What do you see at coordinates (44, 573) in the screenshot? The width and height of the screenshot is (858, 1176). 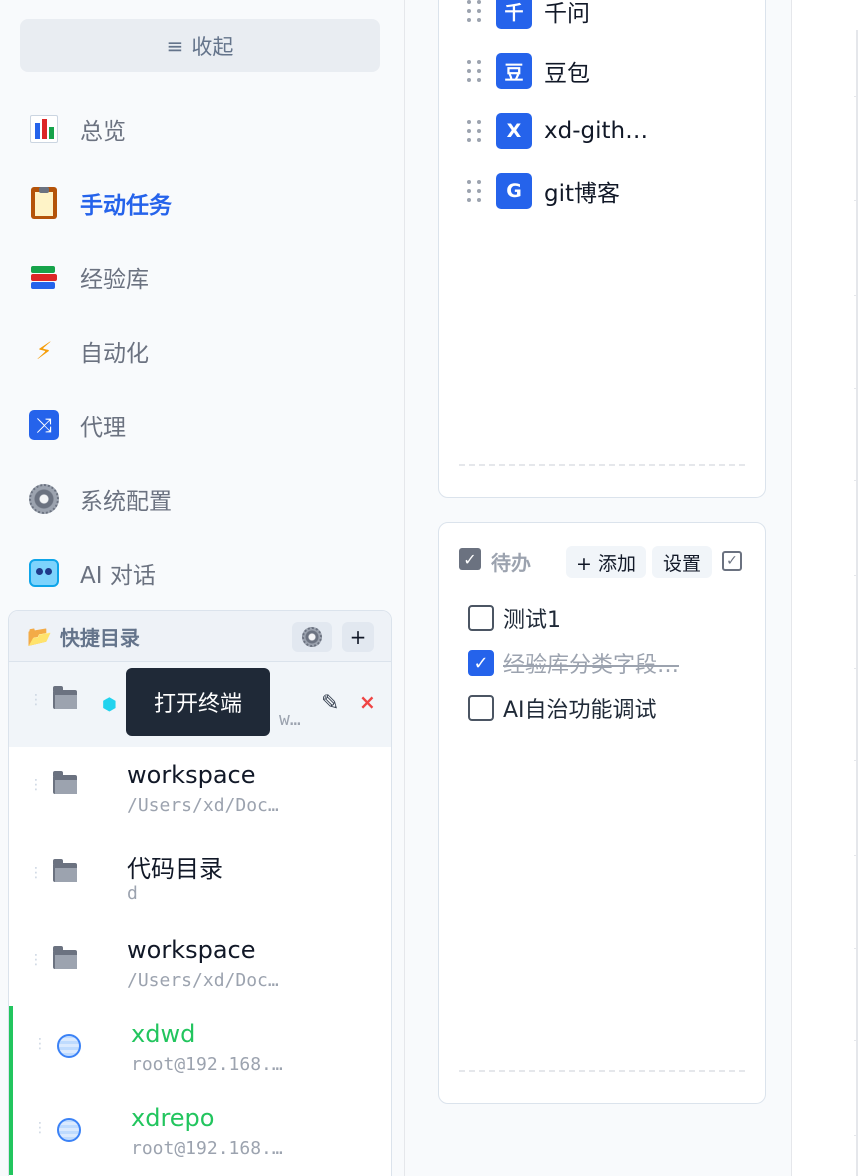 I see `robot-icon` at bounding box center [44, 573].